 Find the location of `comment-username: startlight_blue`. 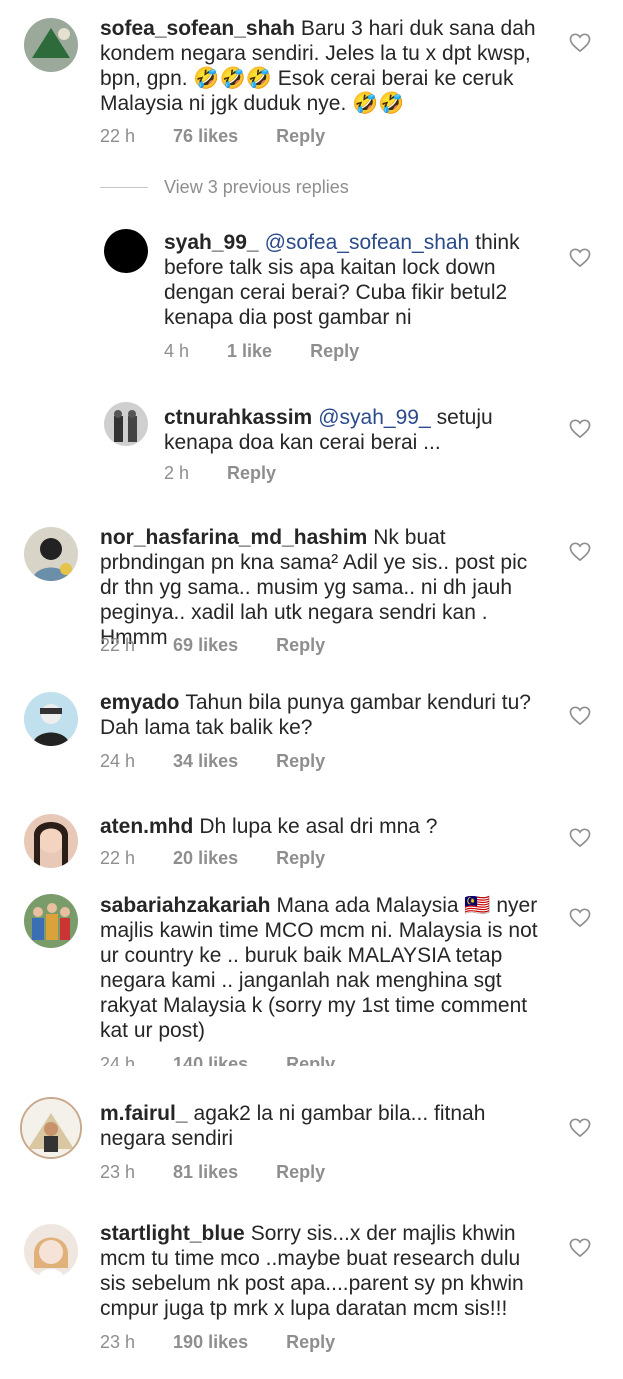

comment-username: startlight_blue is located at coordinates (172, 1233).